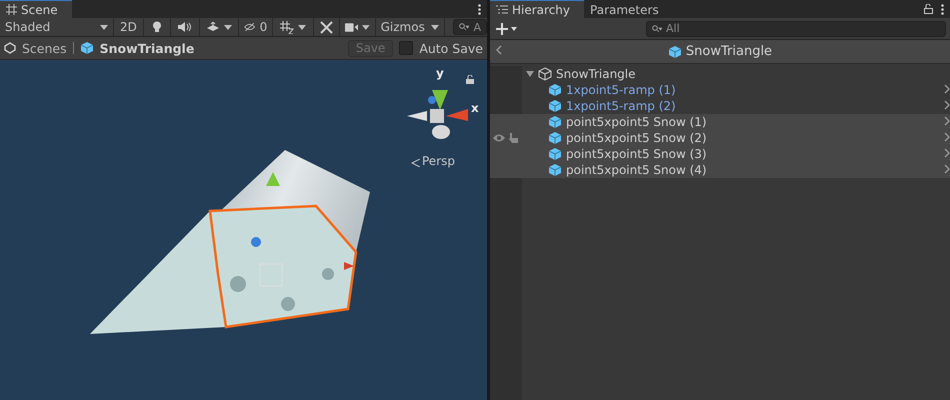 Image resolution: width=950 pixels, height=400 pixels. What do you see at coordinates (720, 106) in the screenshot?
I see `tree-row: 1xpoint5-ramp (2)` at bounding box center [720, 106].